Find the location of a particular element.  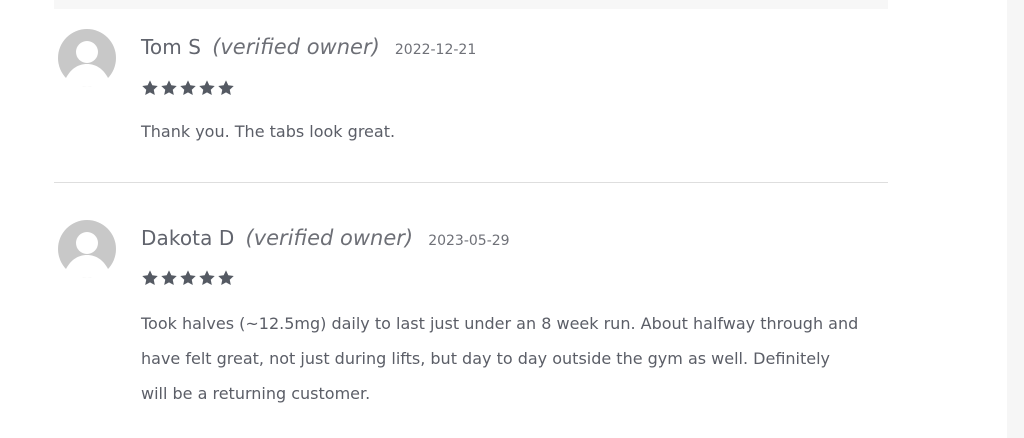

review-date: 2022-12-21 is located at coordinates (435, 50).